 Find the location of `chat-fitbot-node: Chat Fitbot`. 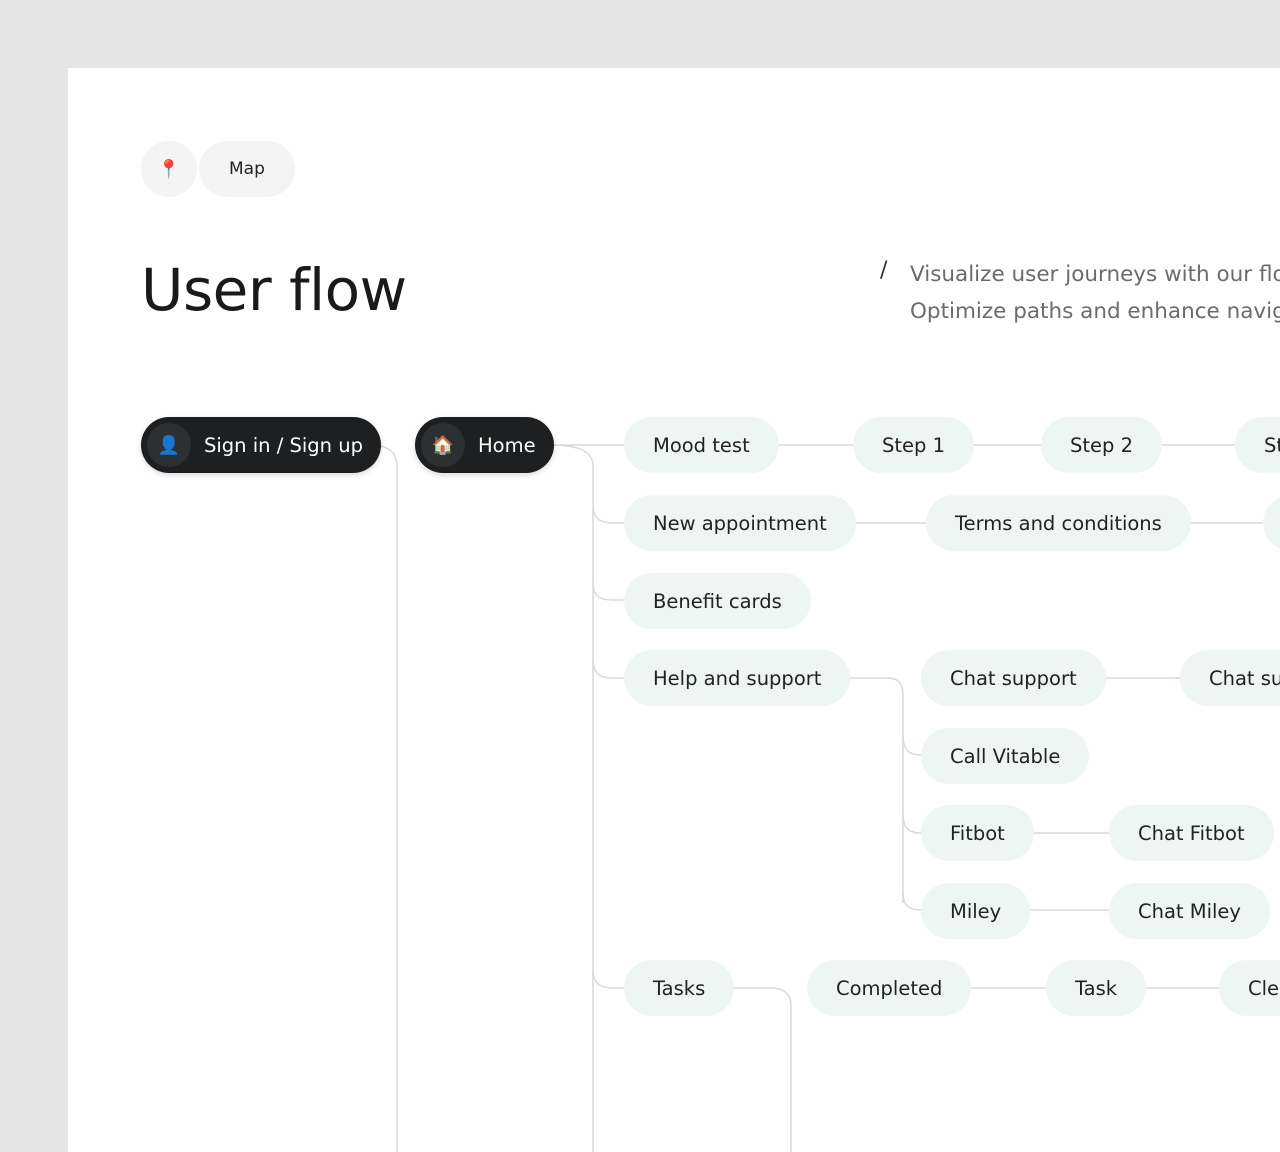

chat-fitbot-node: Chat Fitbot is located at coordinates (1191, 833).